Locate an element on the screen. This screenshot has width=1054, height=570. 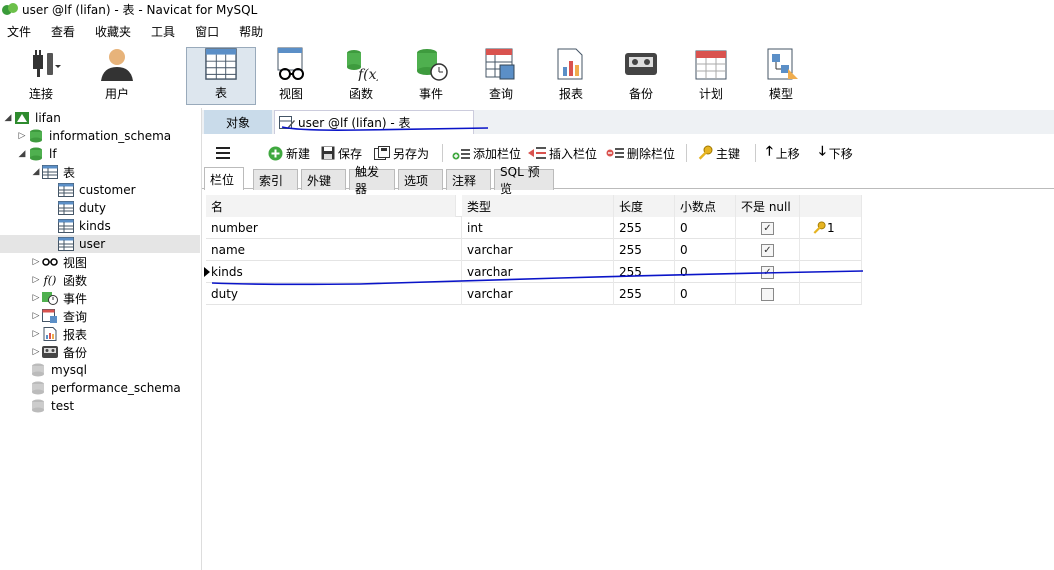
subtab-foreign-keys: 外键 is located at coordinates (323, 179).